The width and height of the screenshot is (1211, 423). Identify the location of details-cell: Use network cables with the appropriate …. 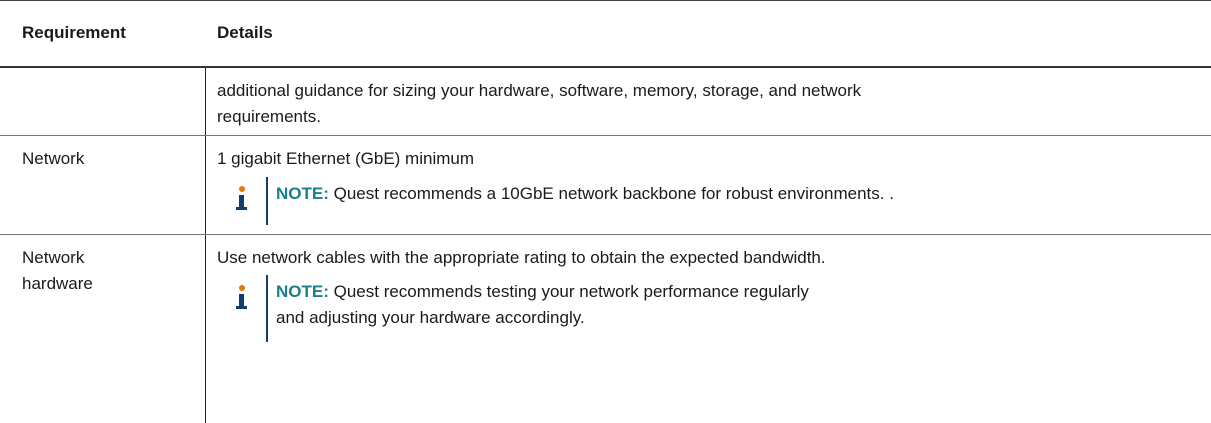
(521, 257).